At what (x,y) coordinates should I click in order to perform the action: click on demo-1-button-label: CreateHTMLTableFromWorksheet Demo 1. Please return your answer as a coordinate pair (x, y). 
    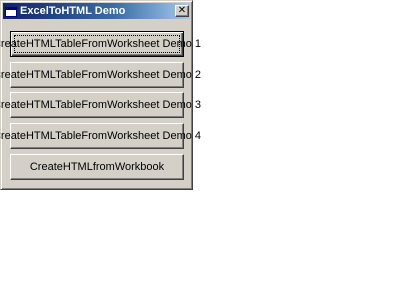
    Looking at the image, I should click on (101, 44).